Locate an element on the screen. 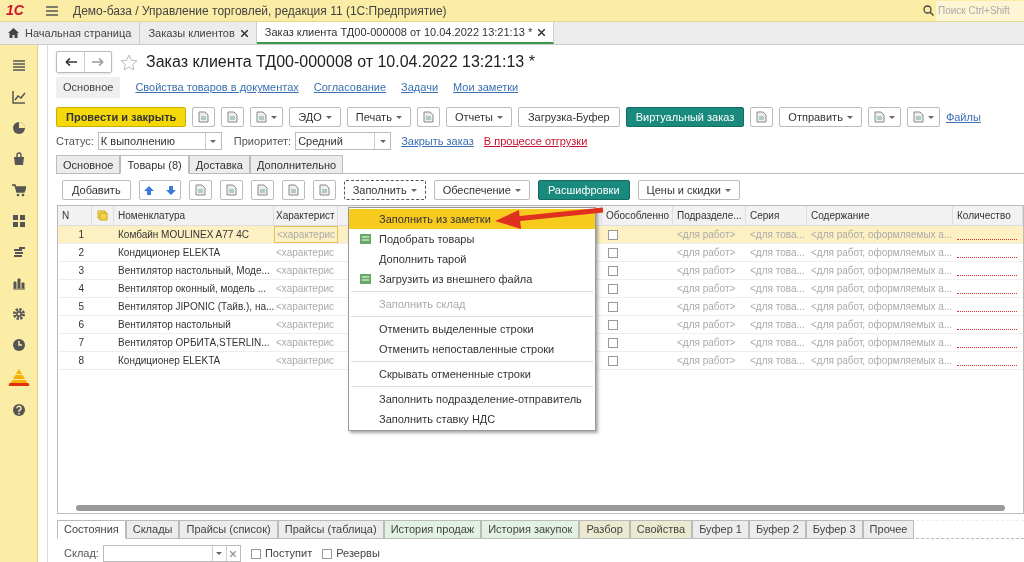 This screenshot has width=1024, height=562. table-cell-text: 7 is located at coordinates (81, 343).